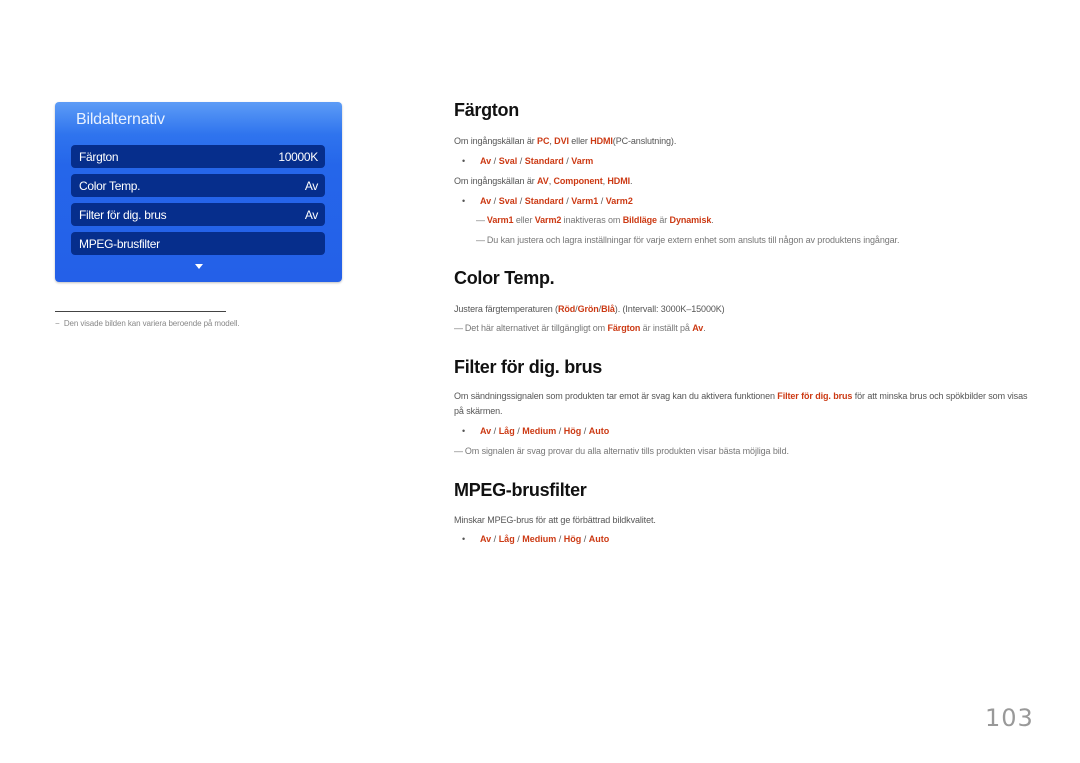 Image resolution: width=1080 pixels, height=763 pixels. What do you see at coordinates (120, 119) in the screenshot?
I see `menu-title: Bildalternativ` at bounding box center [120, 119].